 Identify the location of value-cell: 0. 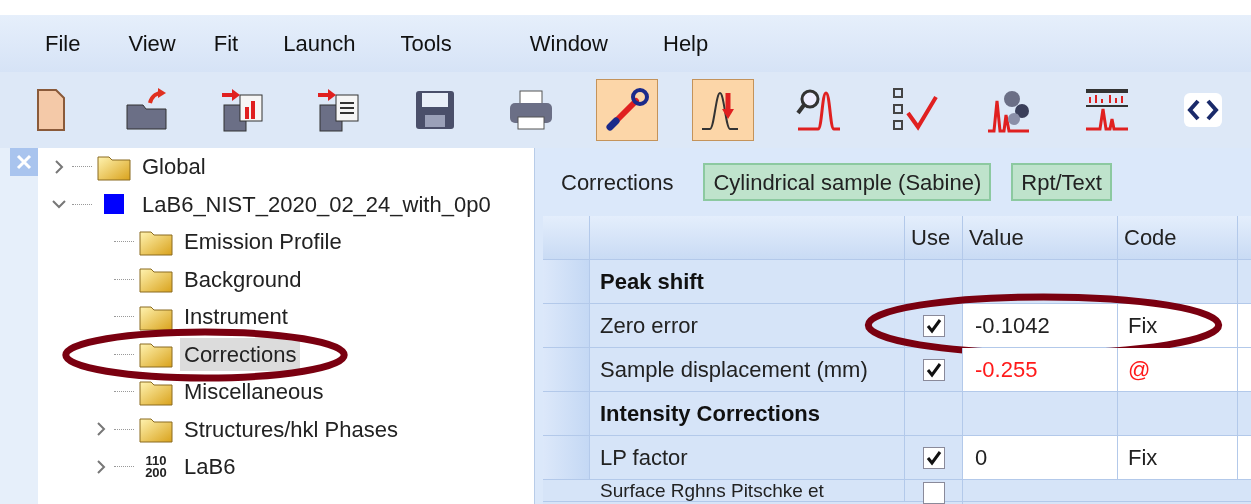
(1040, 457).